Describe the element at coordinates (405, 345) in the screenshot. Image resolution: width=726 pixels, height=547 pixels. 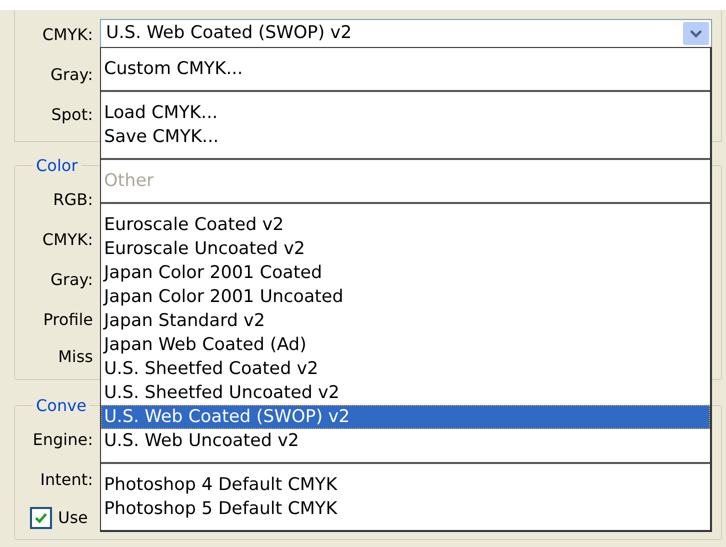
I see `dropdown-option: Japan Web Coated (Ad)` at that location.